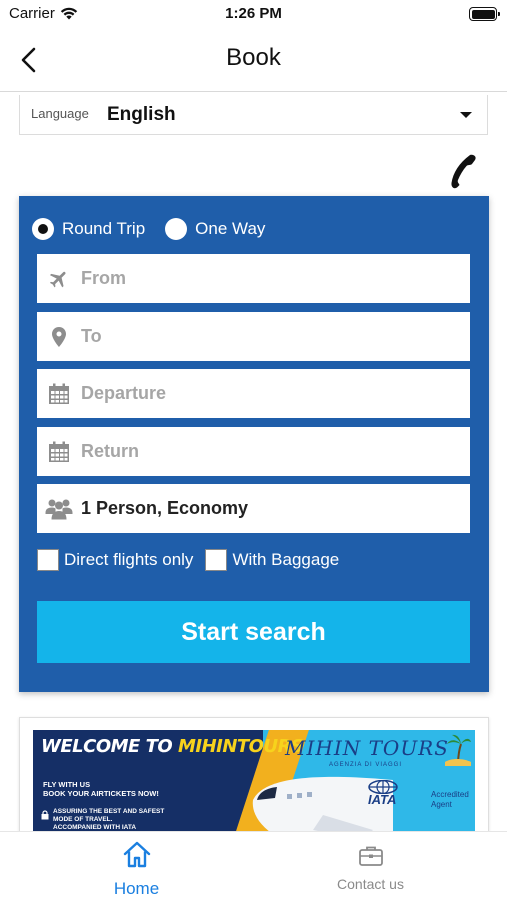 The image size is (507, 900). I want to click on with-baggage-label: With Baggage, so click(286, 559).